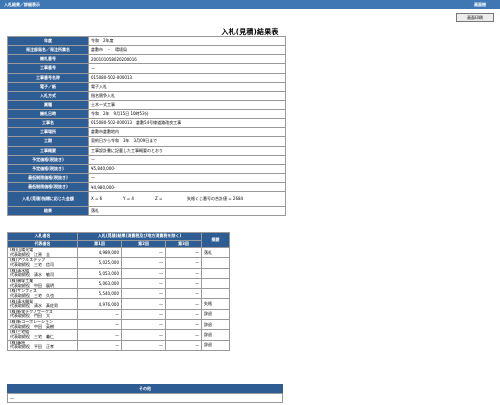 This screenshot has height=405, width=500. Describe the element at coordinates (48, 132) in the screenshot. I see `info-label: 工事場所` at that location.